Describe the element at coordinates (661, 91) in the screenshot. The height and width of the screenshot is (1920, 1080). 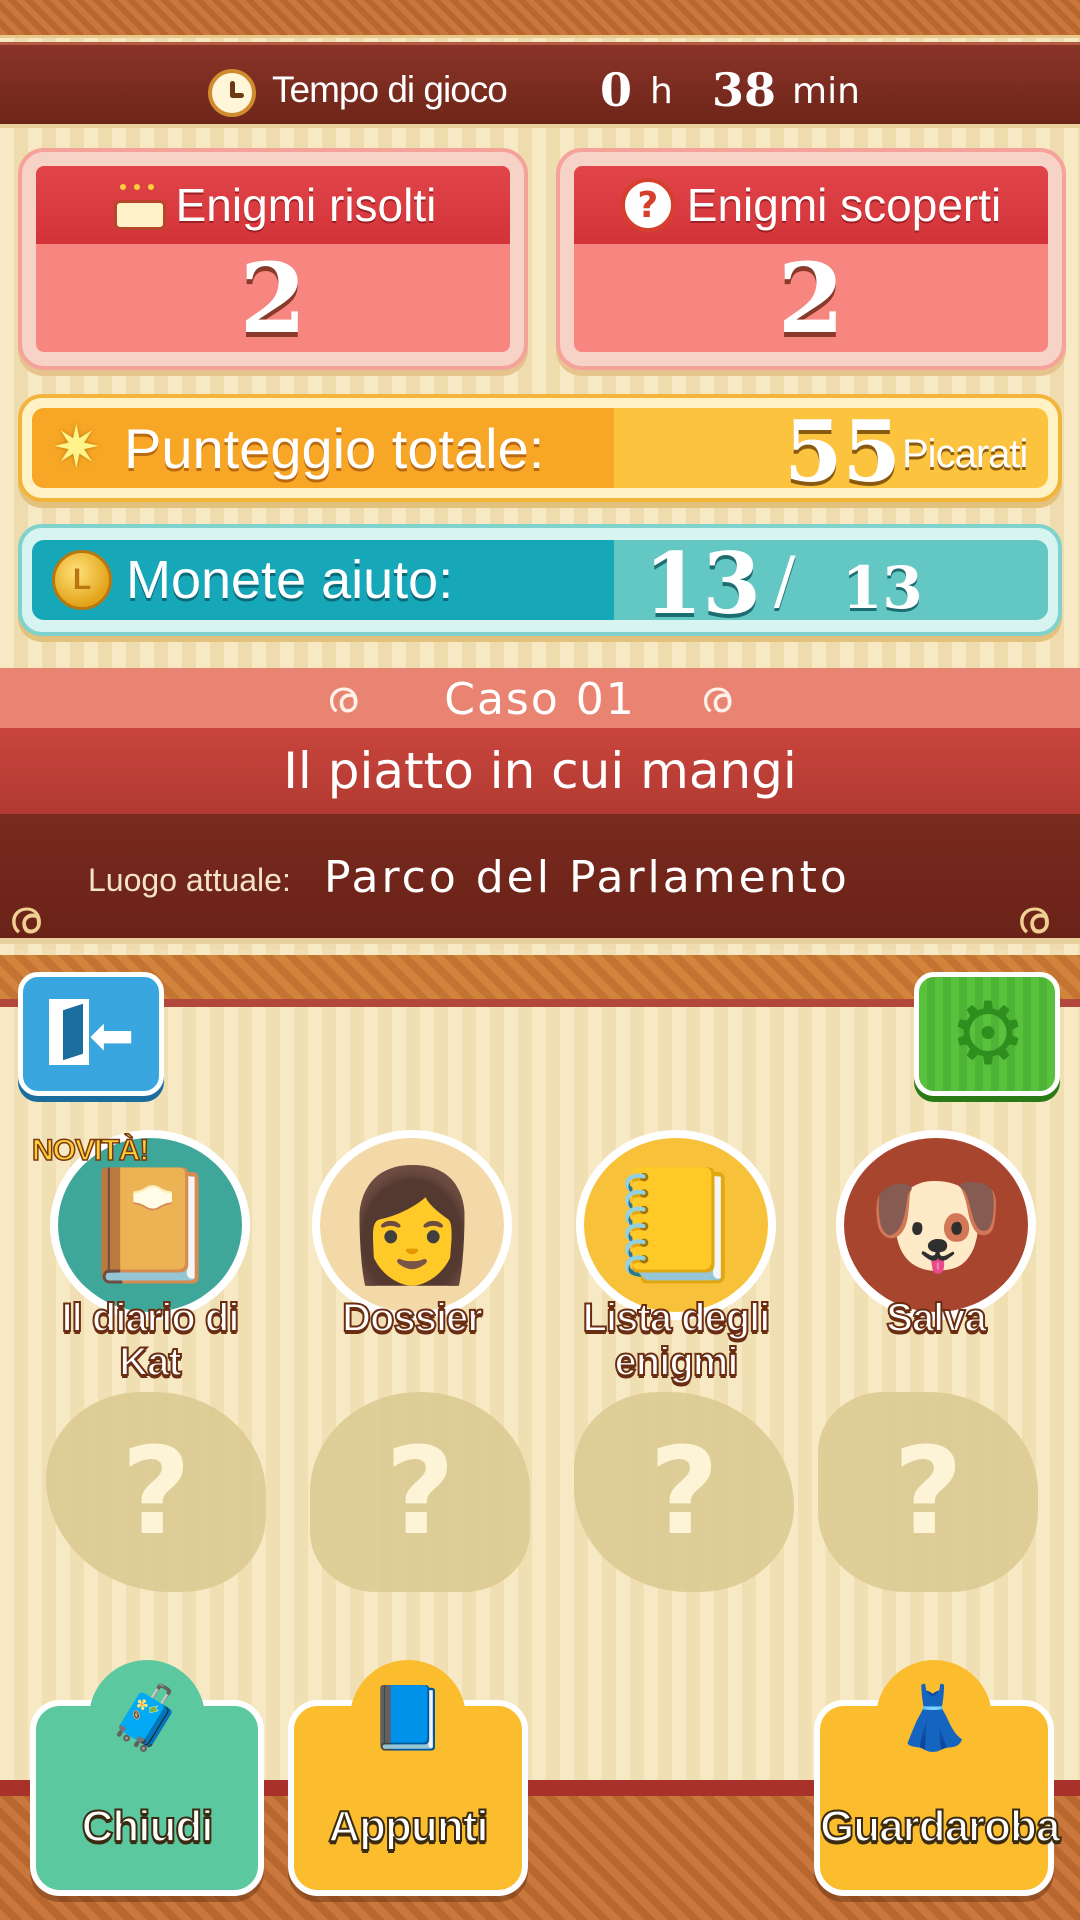
I see `playtime-hours-unit: h` at that location.